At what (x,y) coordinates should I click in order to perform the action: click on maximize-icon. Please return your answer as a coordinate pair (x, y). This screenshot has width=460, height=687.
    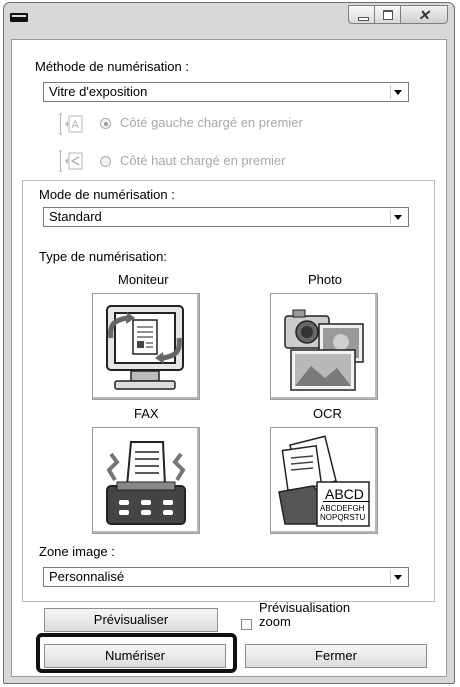
    Looking at the image, I should click on (388, 15).